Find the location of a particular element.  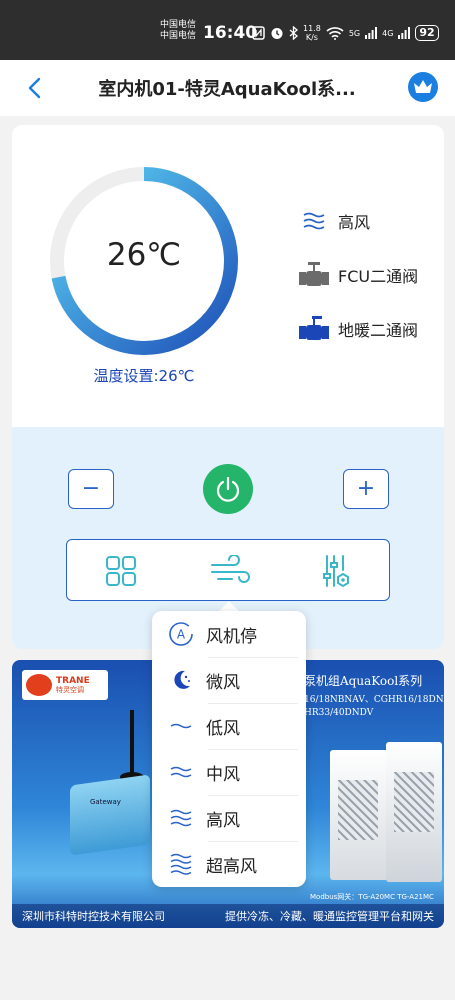

plus-label: + is located at coordinates (366, 488).